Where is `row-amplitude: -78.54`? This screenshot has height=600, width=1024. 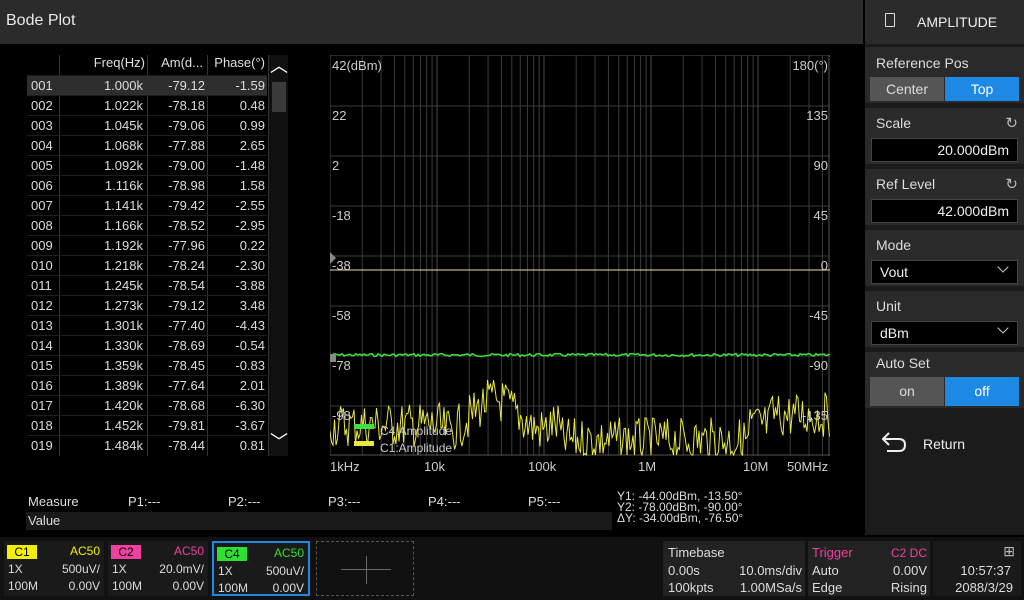 row-amplitude: -78.54 is located at coordinates (186, 285).